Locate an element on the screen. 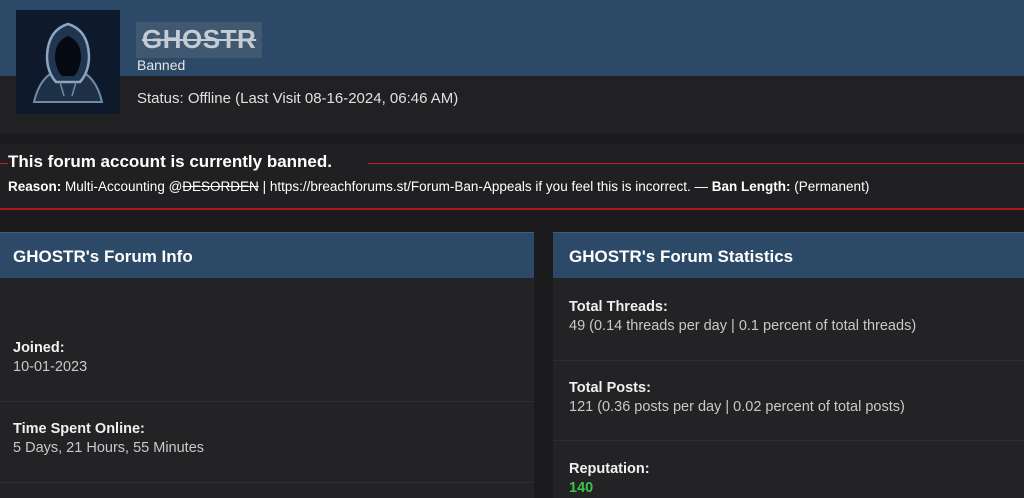  ban-reason-label: Reason: is located at coordinates (35, 186).